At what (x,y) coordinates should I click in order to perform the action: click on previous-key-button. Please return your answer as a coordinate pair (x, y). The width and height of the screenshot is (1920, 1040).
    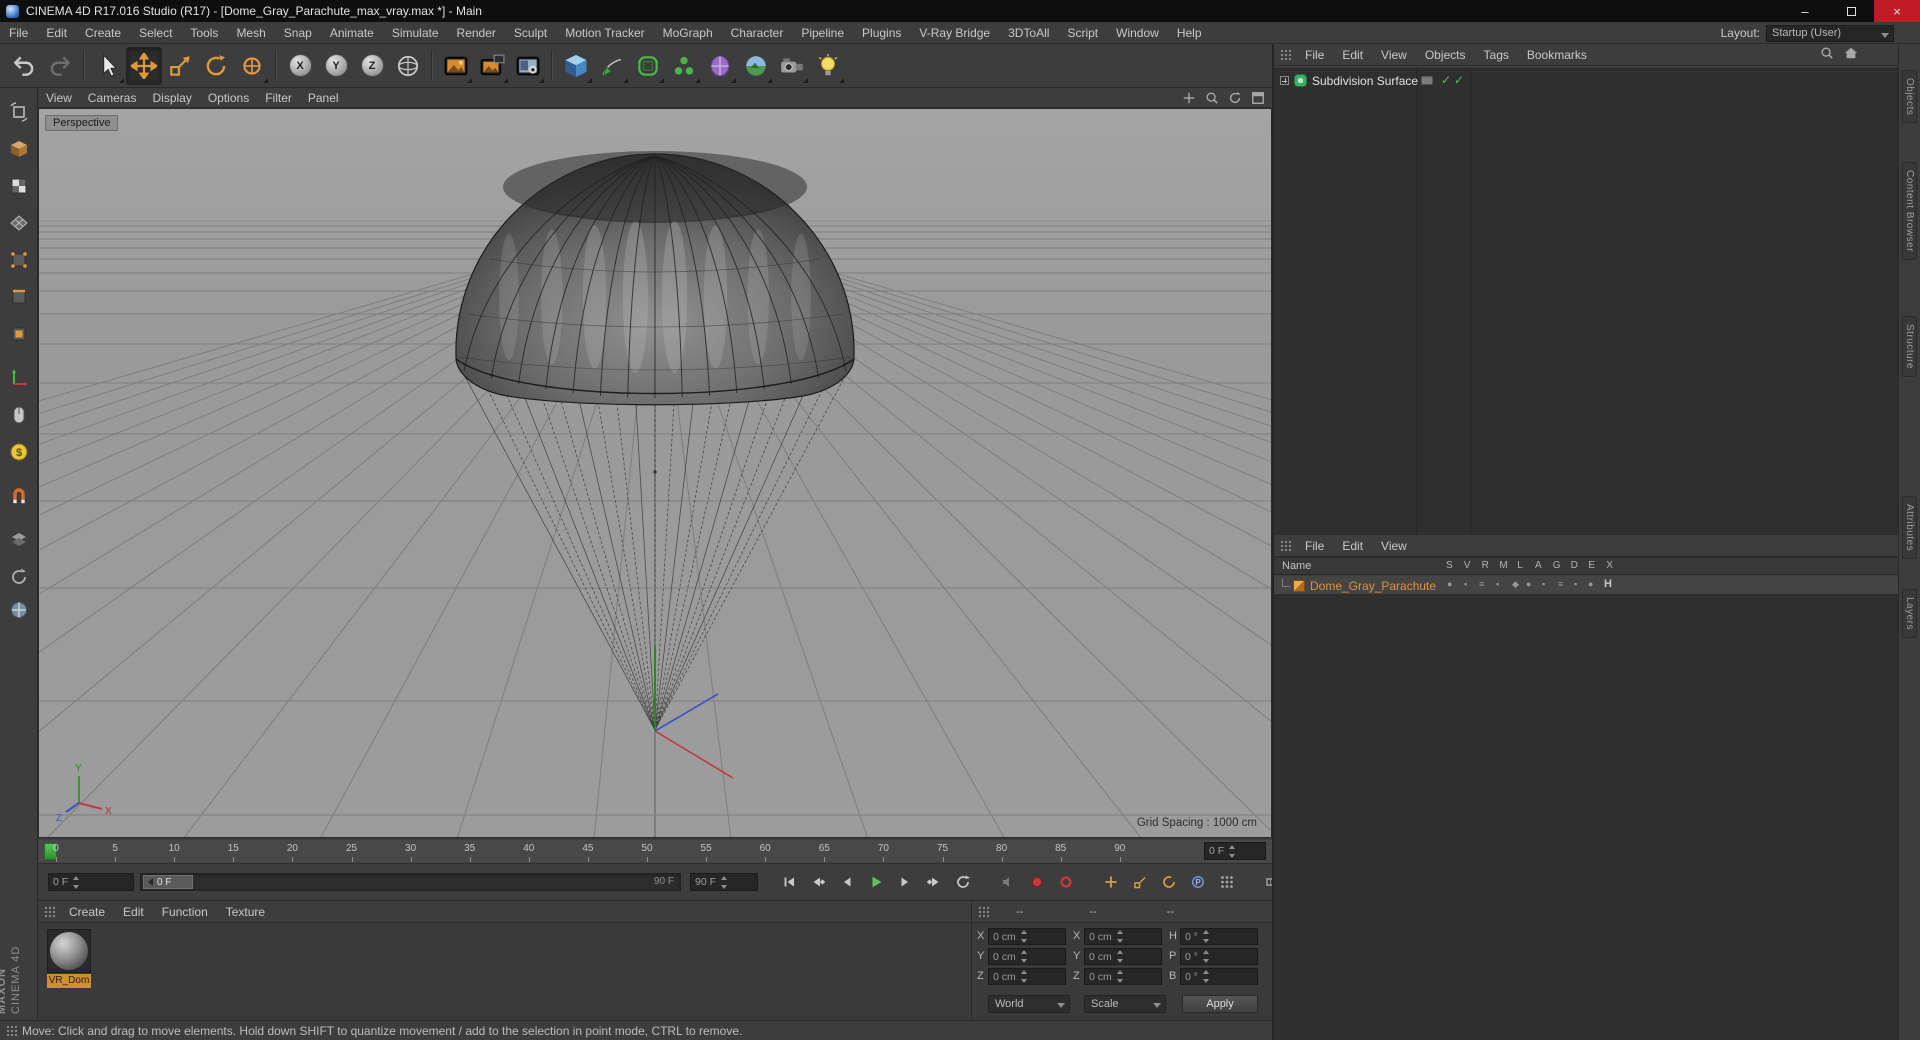
    Looking at the image, I should click on (818, 882).